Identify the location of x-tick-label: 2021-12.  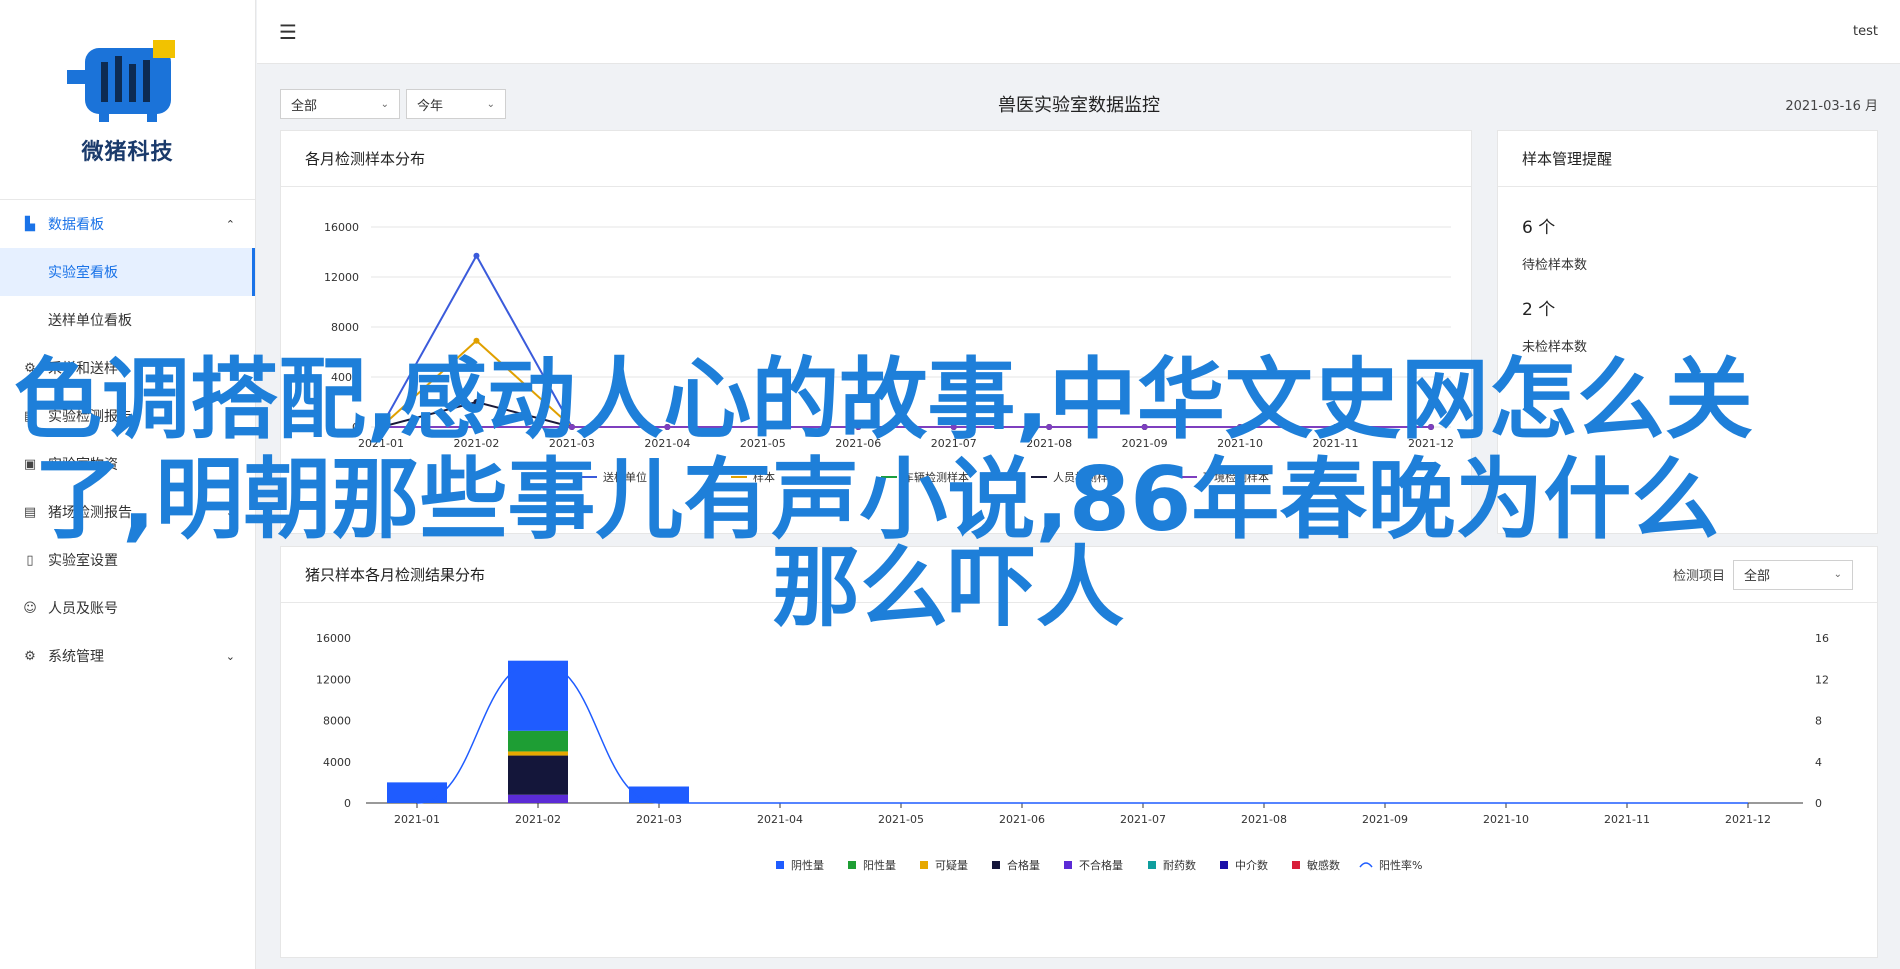
(1748, 819).